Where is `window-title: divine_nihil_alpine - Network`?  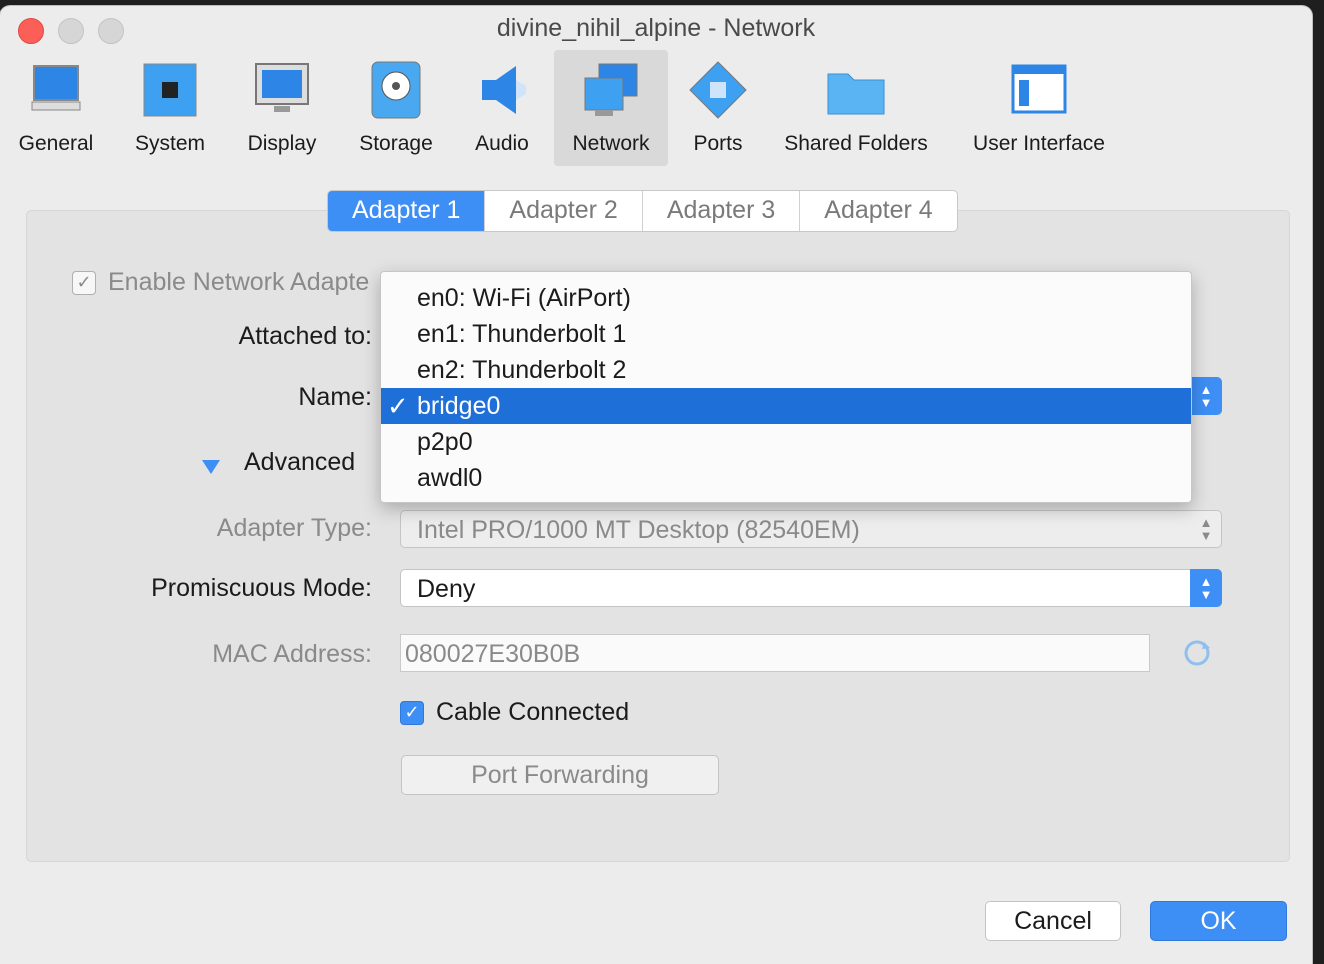 window-title: divine_nihil_alpine - Network is located at coordinates (656, 28).